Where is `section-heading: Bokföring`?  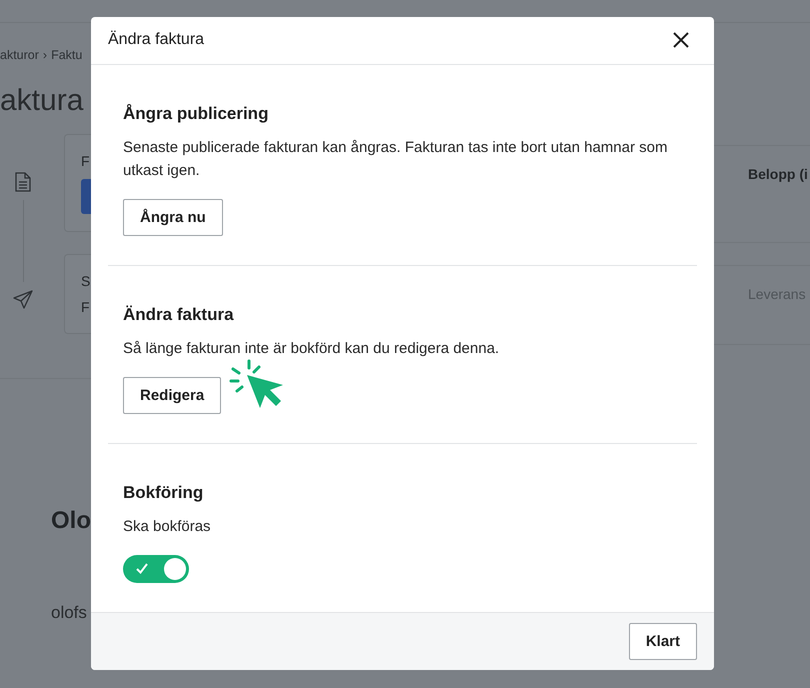 section-heading: Bokföring is located at coordinates (163, 492).